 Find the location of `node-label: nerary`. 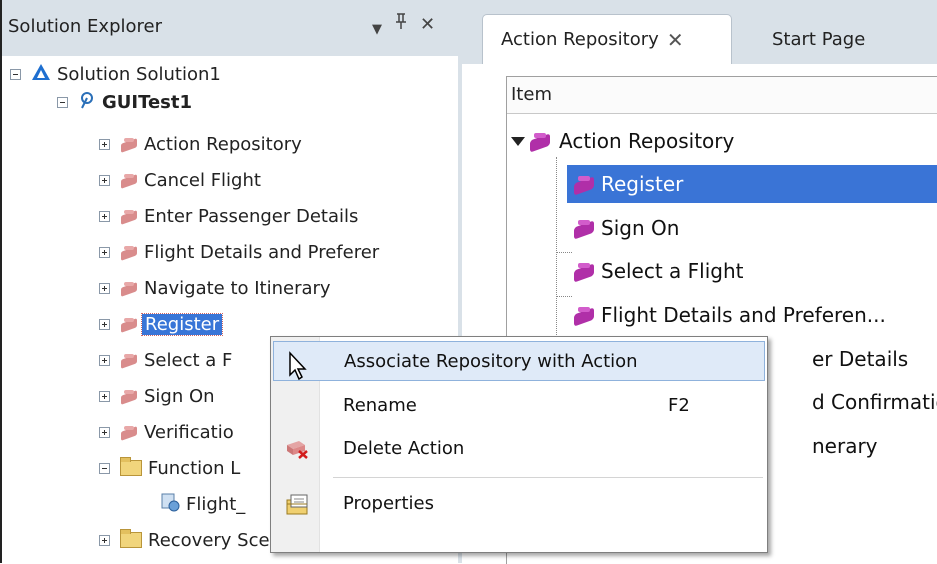

node-label: nerary is located at coordinates (845, 446).